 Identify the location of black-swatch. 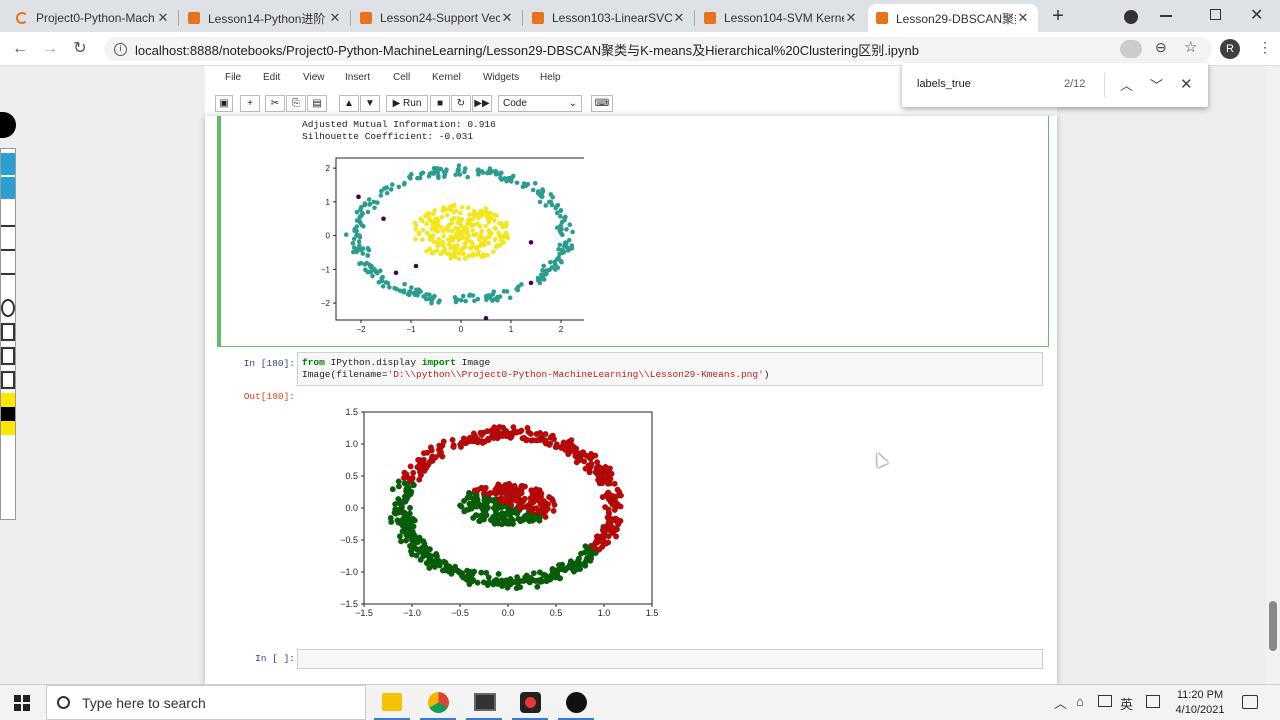
(8, 414).